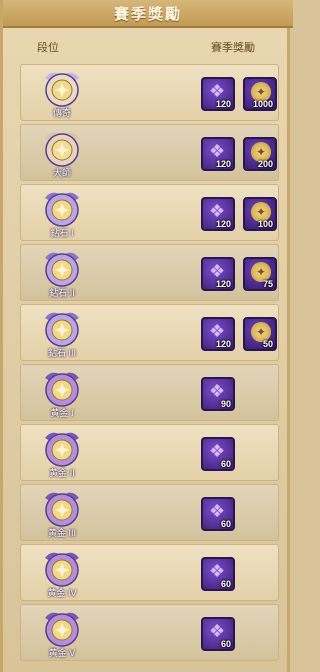  I want to click on reward-row: 黄金 I ❖ 90, so click(149, 392).